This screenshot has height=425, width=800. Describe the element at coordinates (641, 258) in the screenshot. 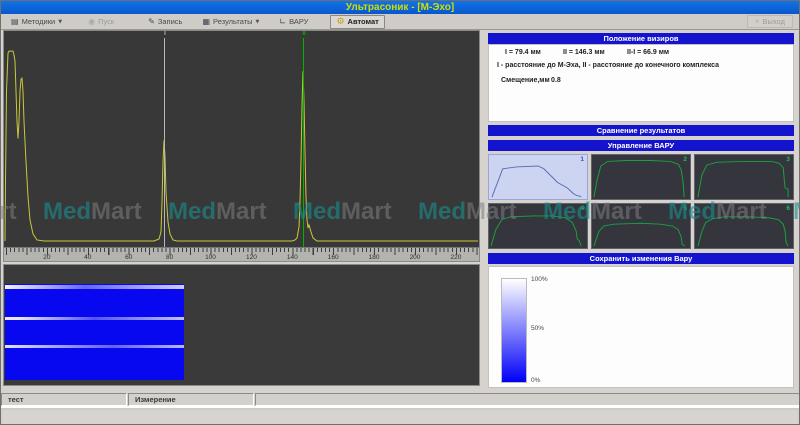

I see `save-varu-button: Сохранить изменения Вару` at that location.